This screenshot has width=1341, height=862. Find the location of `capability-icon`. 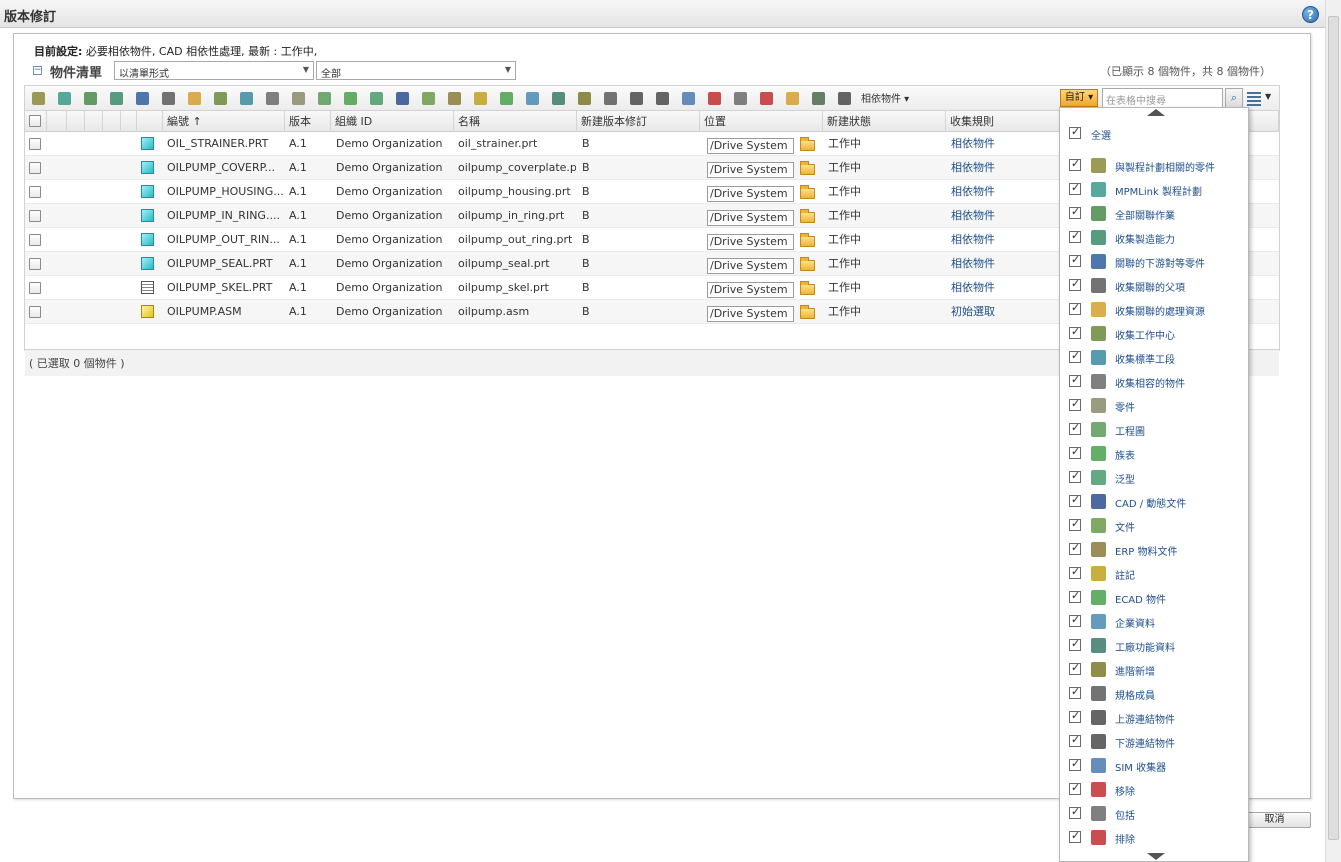

capability-icon is located at coordinates (117, 99).